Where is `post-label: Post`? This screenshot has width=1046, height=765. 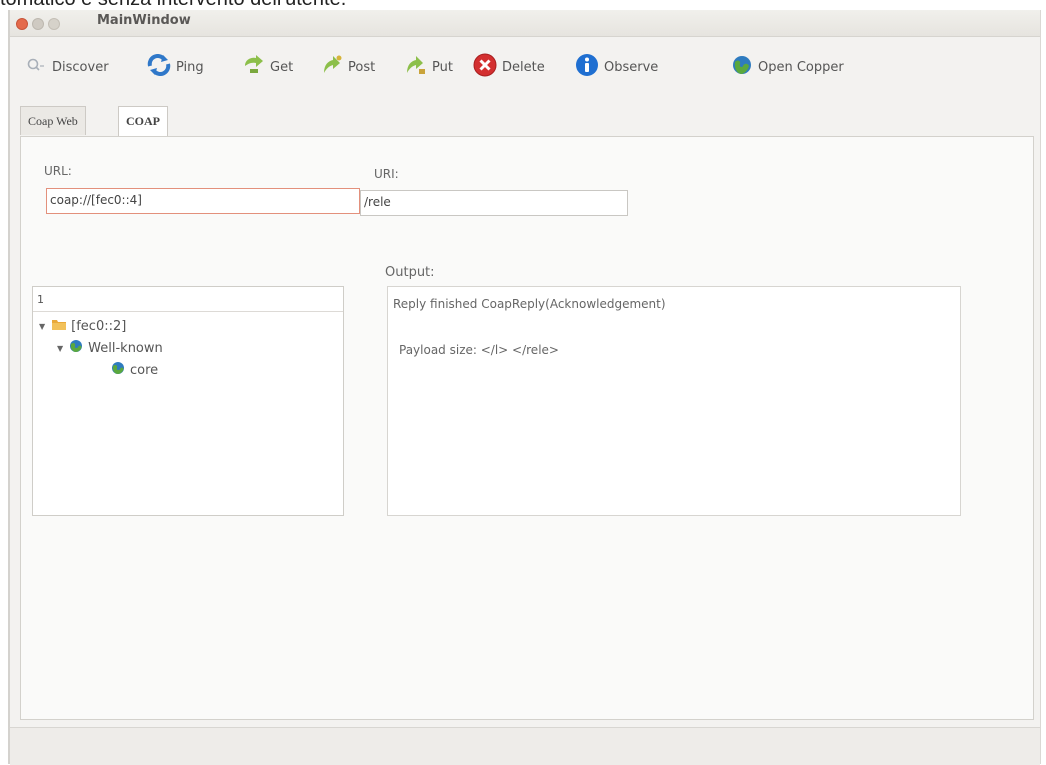
post-label: Post is located at coordinates (362, 67).